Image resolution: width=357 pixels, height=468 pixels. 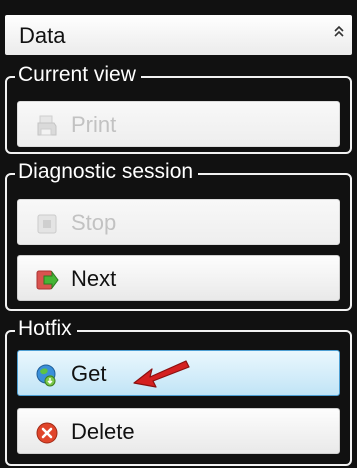 I want to click on delete-button: Delete, so click(x=178, y=431).